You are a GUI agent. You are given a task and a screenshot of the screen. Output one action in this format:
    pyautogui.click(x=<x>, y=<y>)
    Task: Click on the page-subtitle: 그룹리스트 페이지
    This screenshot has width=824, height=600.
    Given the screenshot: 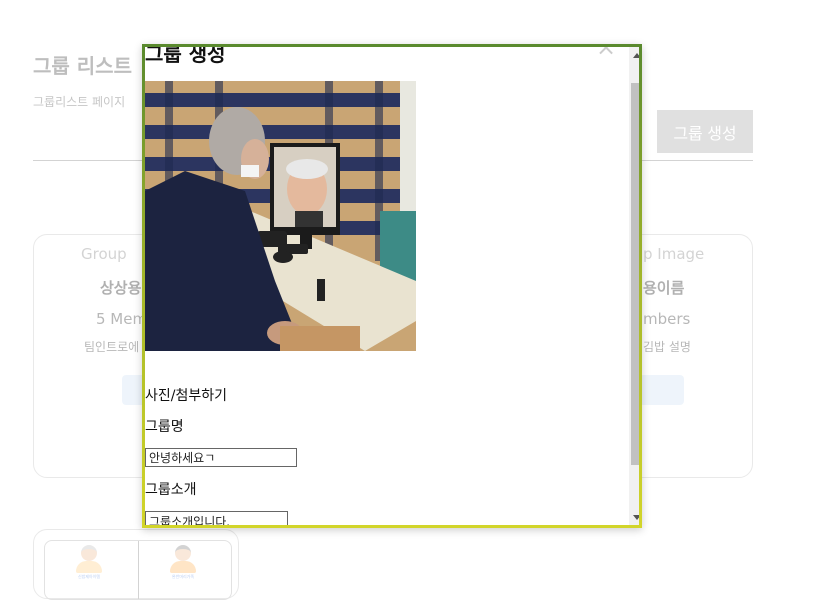 What is the action you would take?
    pyautogui.click(x=79, y=102)
    